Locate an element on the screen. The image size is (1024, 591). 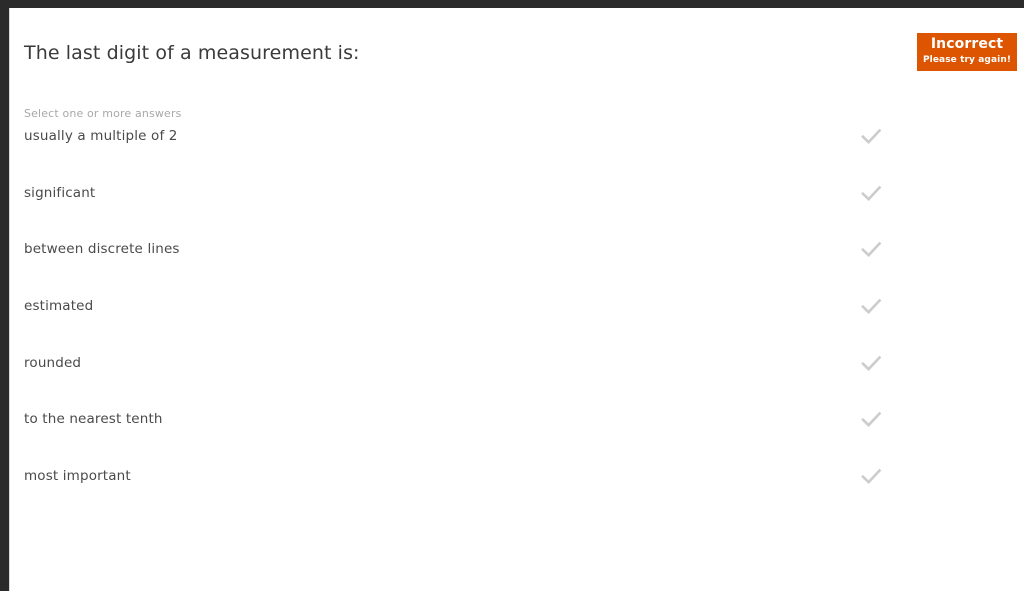
answer-option-row: to the nearest tenth is located at coordinates (517, 433).